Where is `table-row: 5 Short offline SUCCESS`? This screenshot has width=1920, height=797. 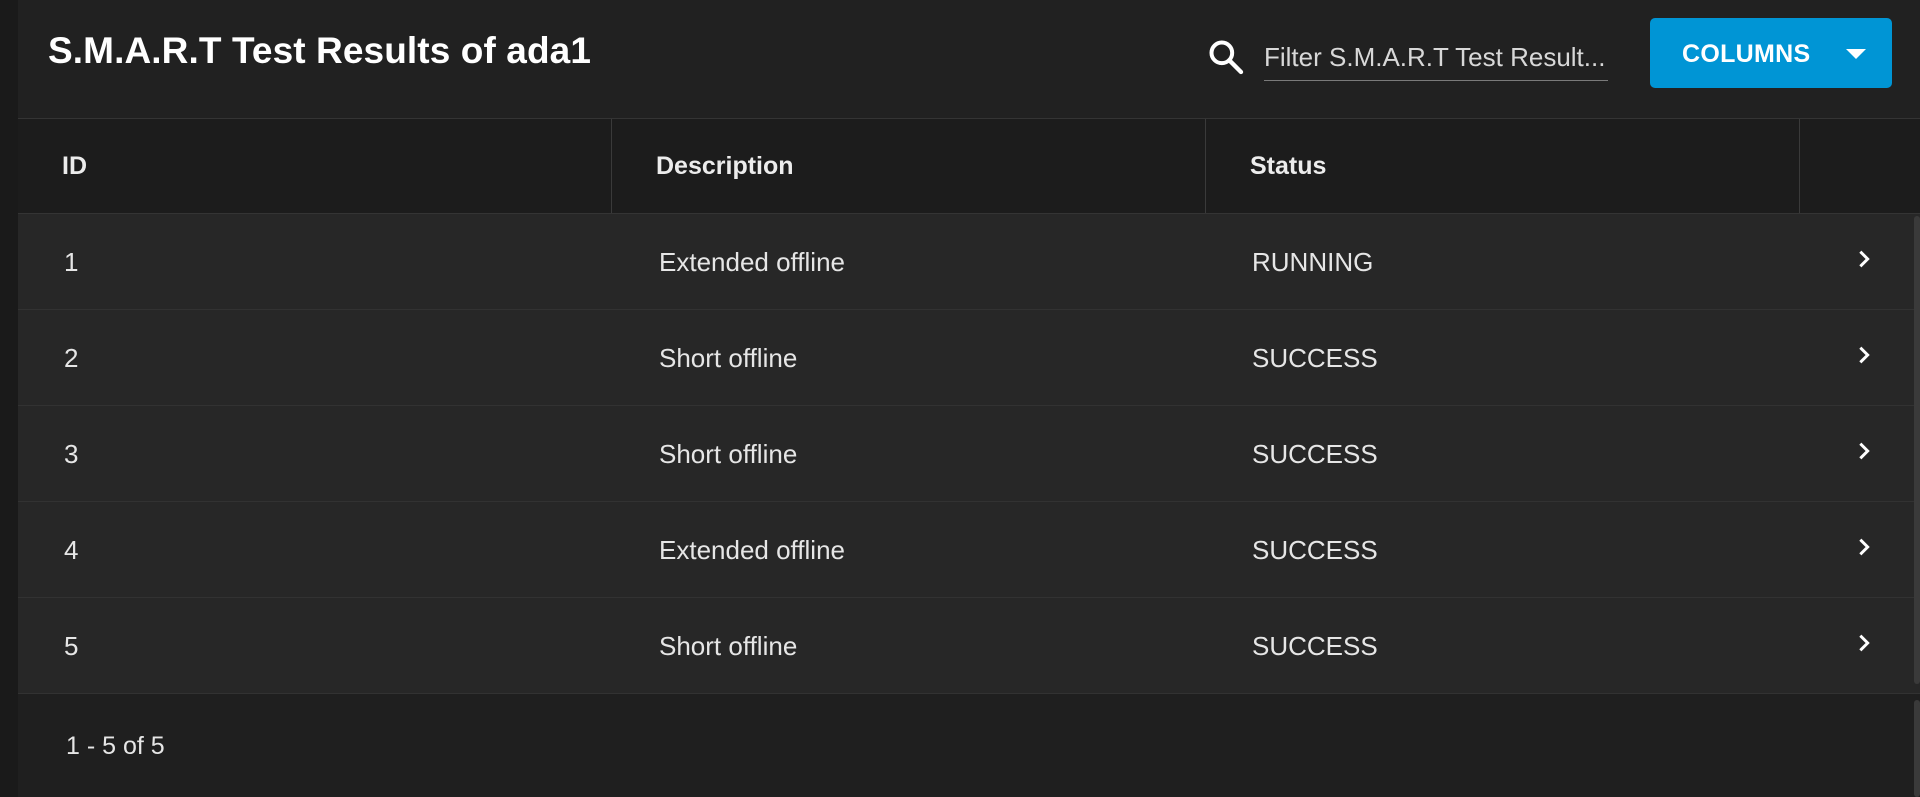
table-row: 5 Short offline SUCCESS is located at coordinates (969, 646).